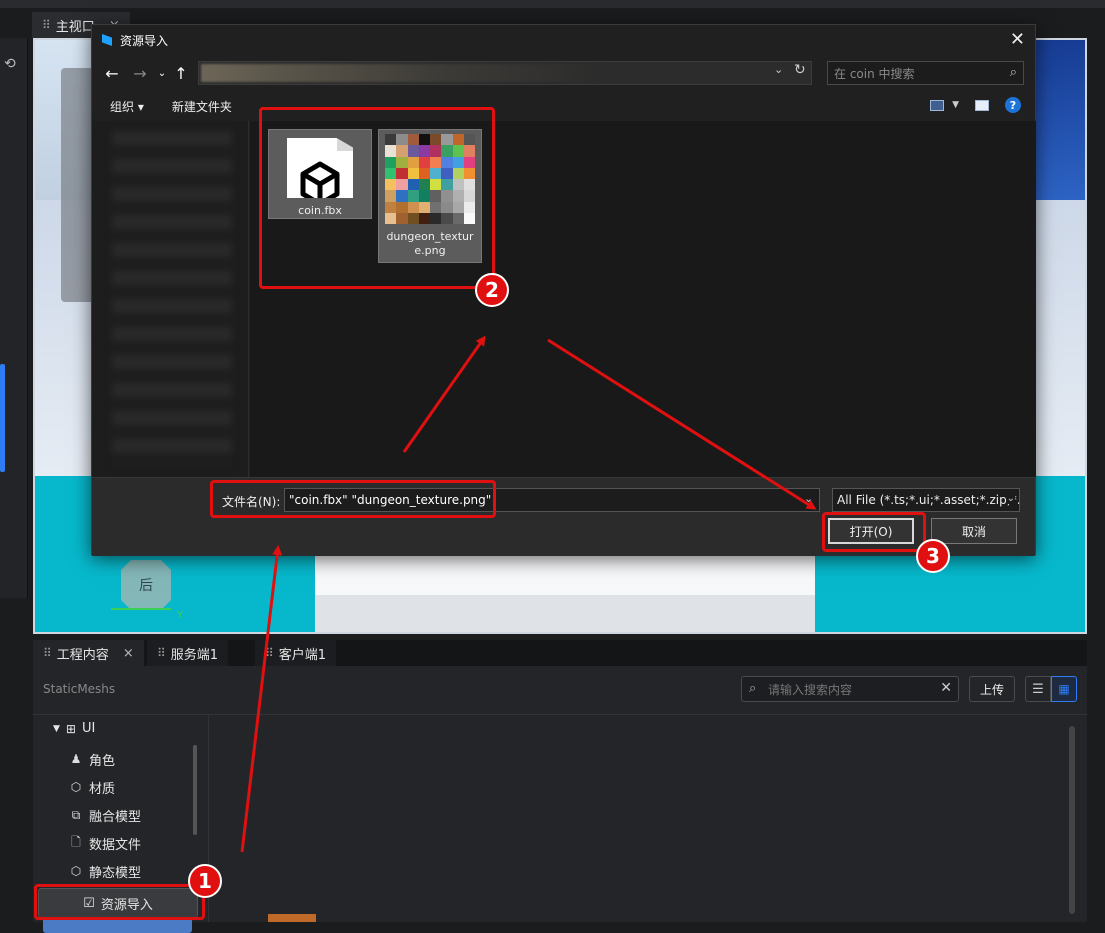 The width and height of the screenshot is (1105, 933). Describe the element at coordinates (205, 881) in the screenshot. I see `step-badge-1: 1` at that location.